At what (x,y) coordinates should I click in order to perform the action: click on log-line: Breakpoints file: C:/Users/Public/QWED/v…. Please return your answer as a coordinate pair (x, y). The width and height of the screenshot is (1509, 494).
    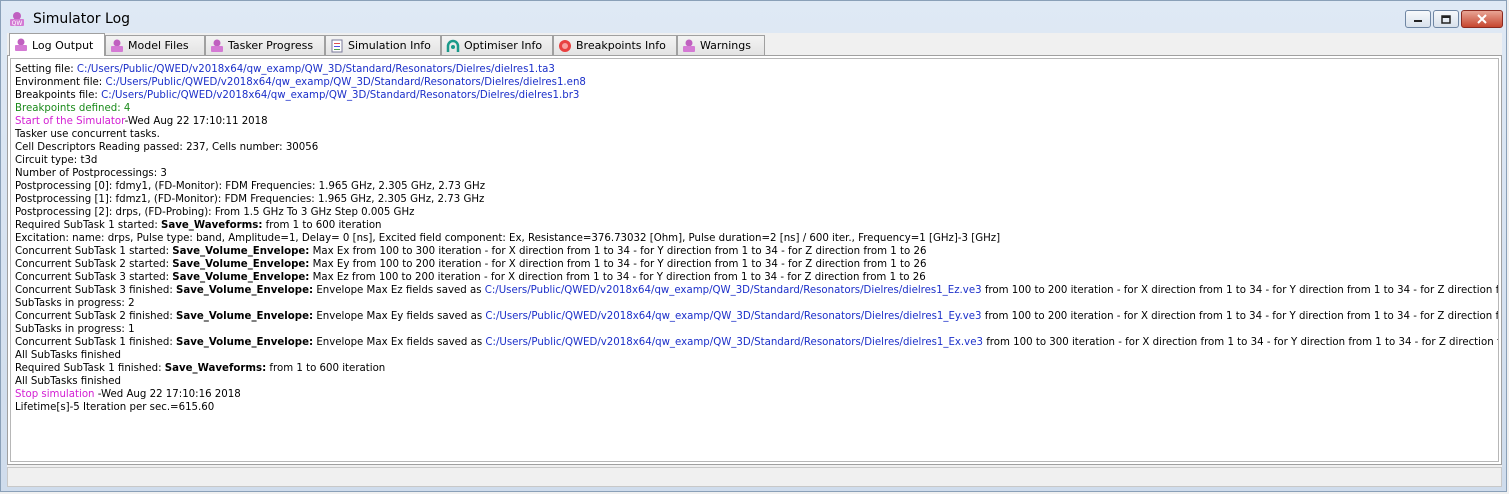
    Looking at the image, I should click on (754, 95).